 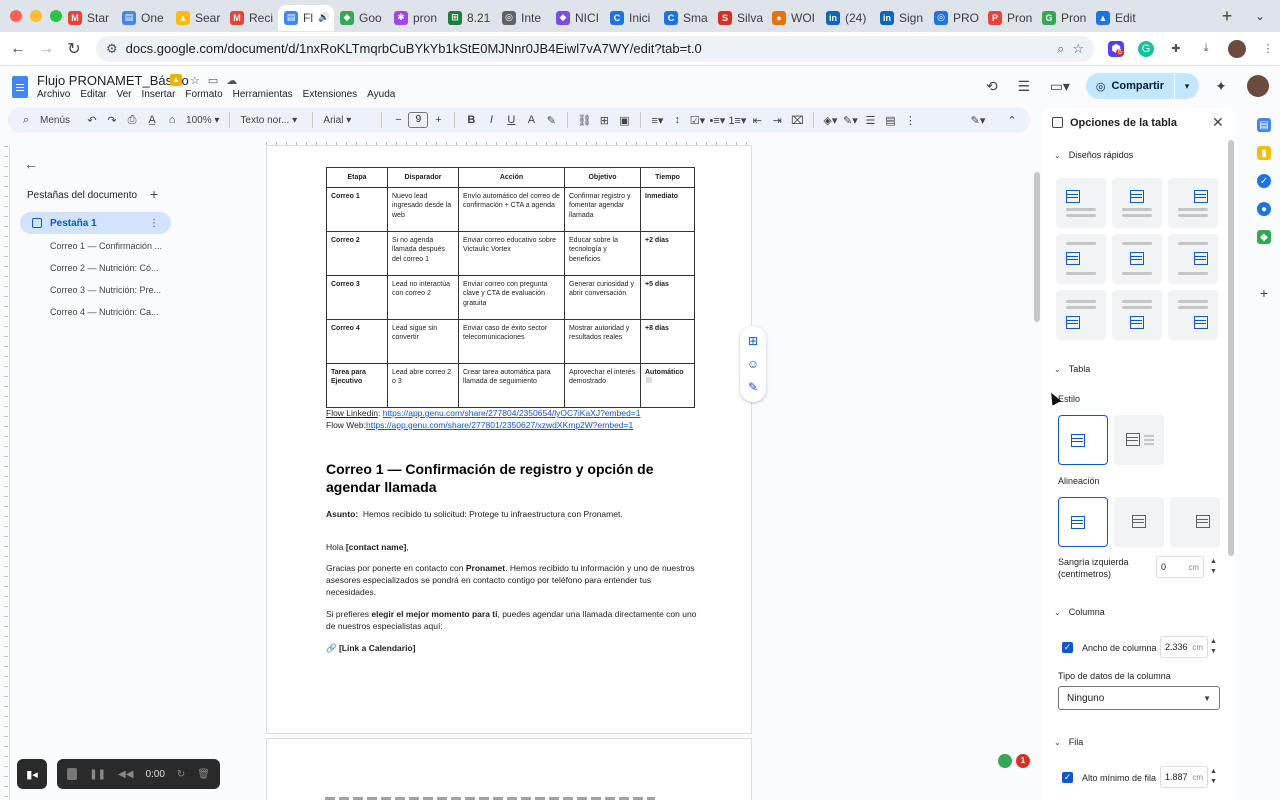 I want to click on table-cell: Lead no interactúa con correo 2, so click(x=423, y=297).